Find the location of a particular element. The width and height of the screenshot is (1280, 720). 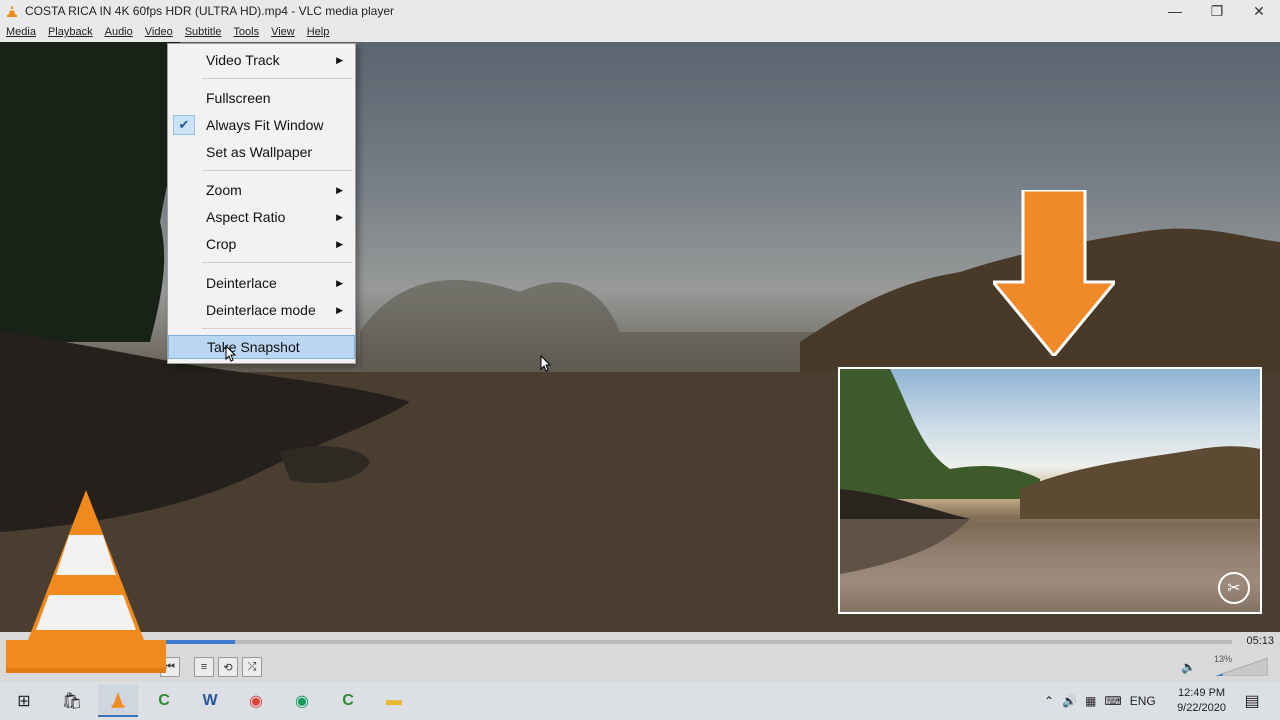

clock-date: 9/22/2020 is located at coordinates (1201, 708).